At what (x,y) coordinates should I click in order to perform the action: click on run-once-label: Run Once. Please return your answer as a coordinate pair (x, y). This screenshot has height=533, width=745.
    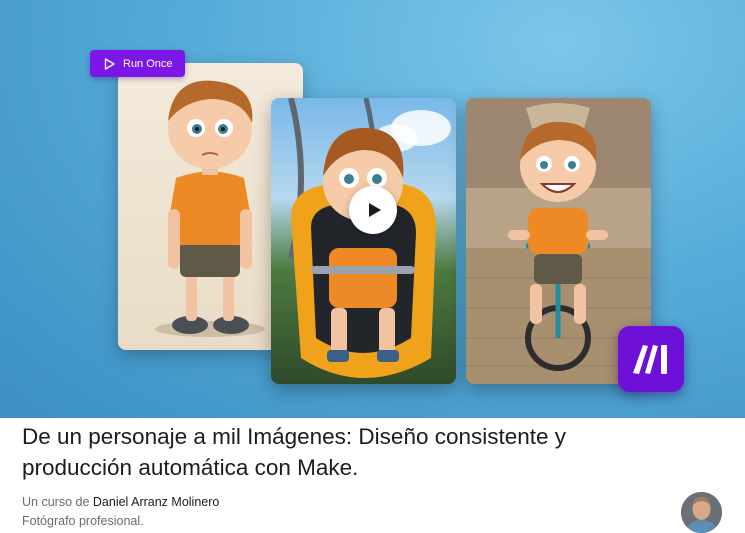
    Looking at the image, I should click on (148, 63).